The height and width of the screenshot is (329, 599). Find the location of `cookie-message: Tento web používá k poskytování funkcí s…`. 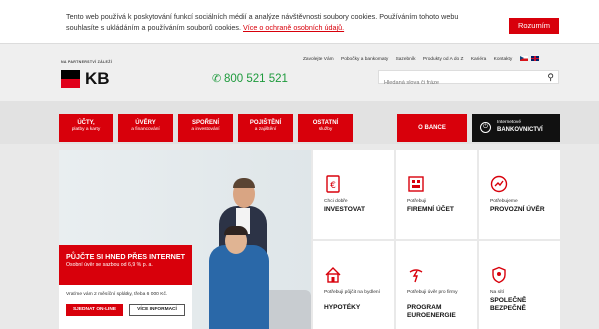

cookie-message: Tento web používá k poskytování funkcí s… is located at coordinates (266, 22).